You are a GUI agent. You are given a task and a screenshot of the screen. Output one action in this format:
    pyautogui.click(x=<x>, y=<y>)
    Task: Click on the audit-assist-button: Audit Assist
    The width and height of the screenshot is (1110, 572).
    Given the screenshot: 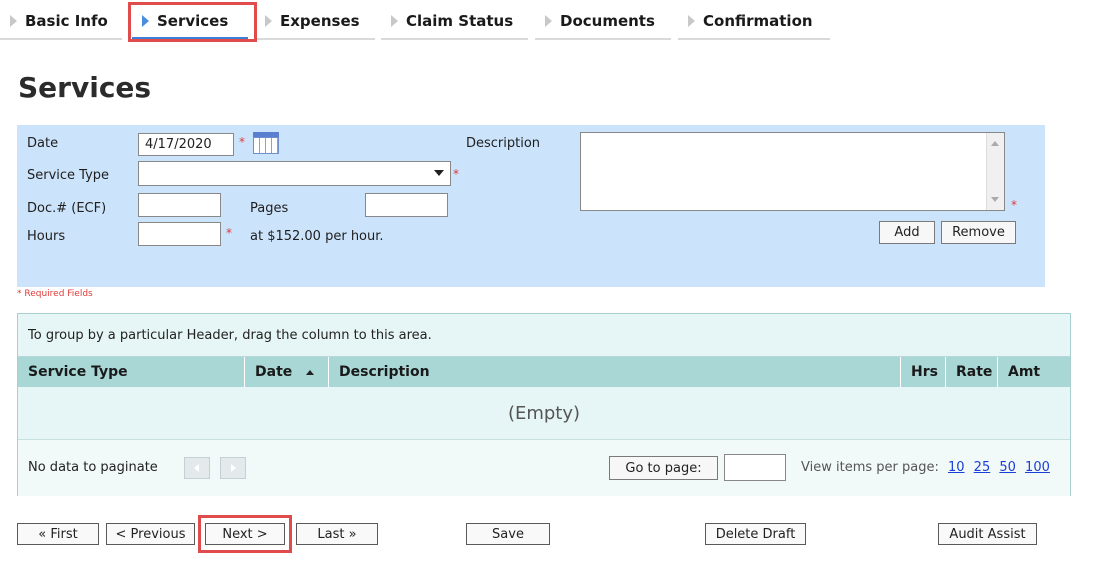 What is the action you would take?
    pyautogui.click(x=987, y=534)
    